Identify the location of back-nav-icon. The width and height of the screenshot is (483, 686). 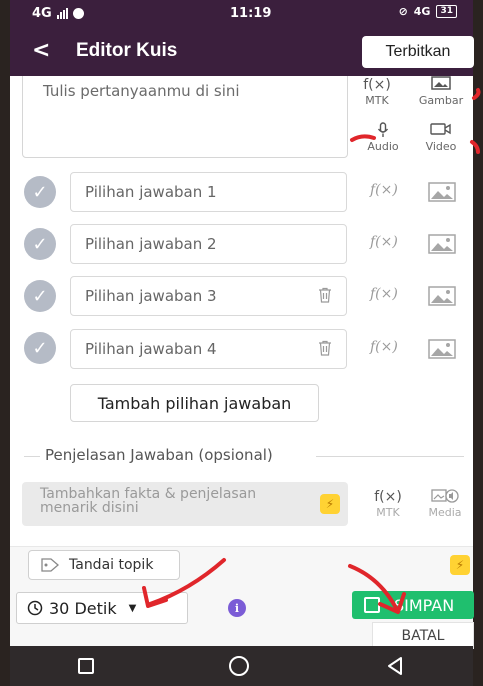
(395, 666).